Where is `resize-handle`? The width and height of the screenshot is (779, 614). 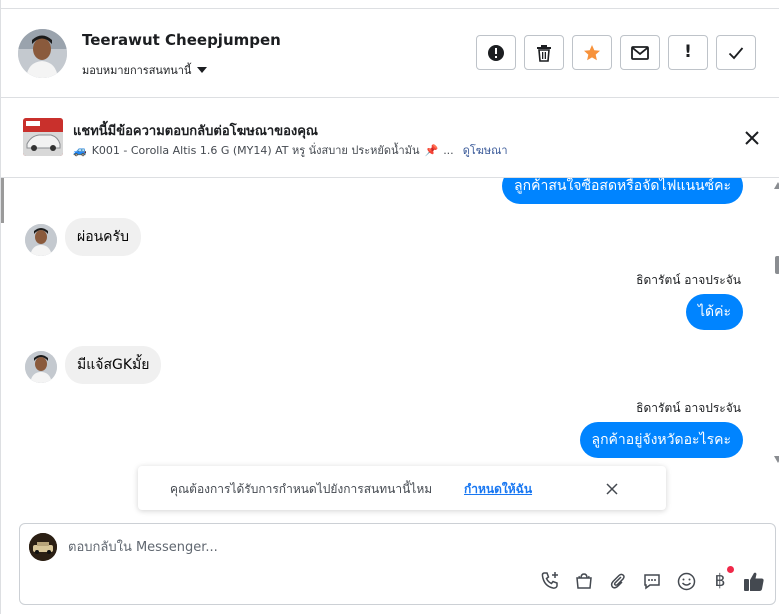
resize-handle is located at coordinates (2, 200).